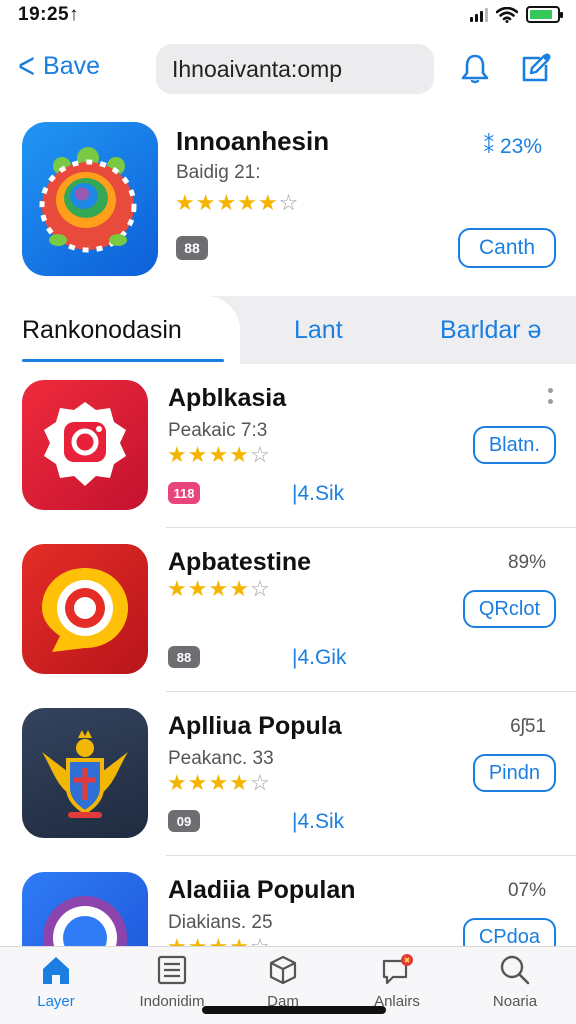  I want to click on tabbar-item-messages: Anlairs, so click(397, 981).